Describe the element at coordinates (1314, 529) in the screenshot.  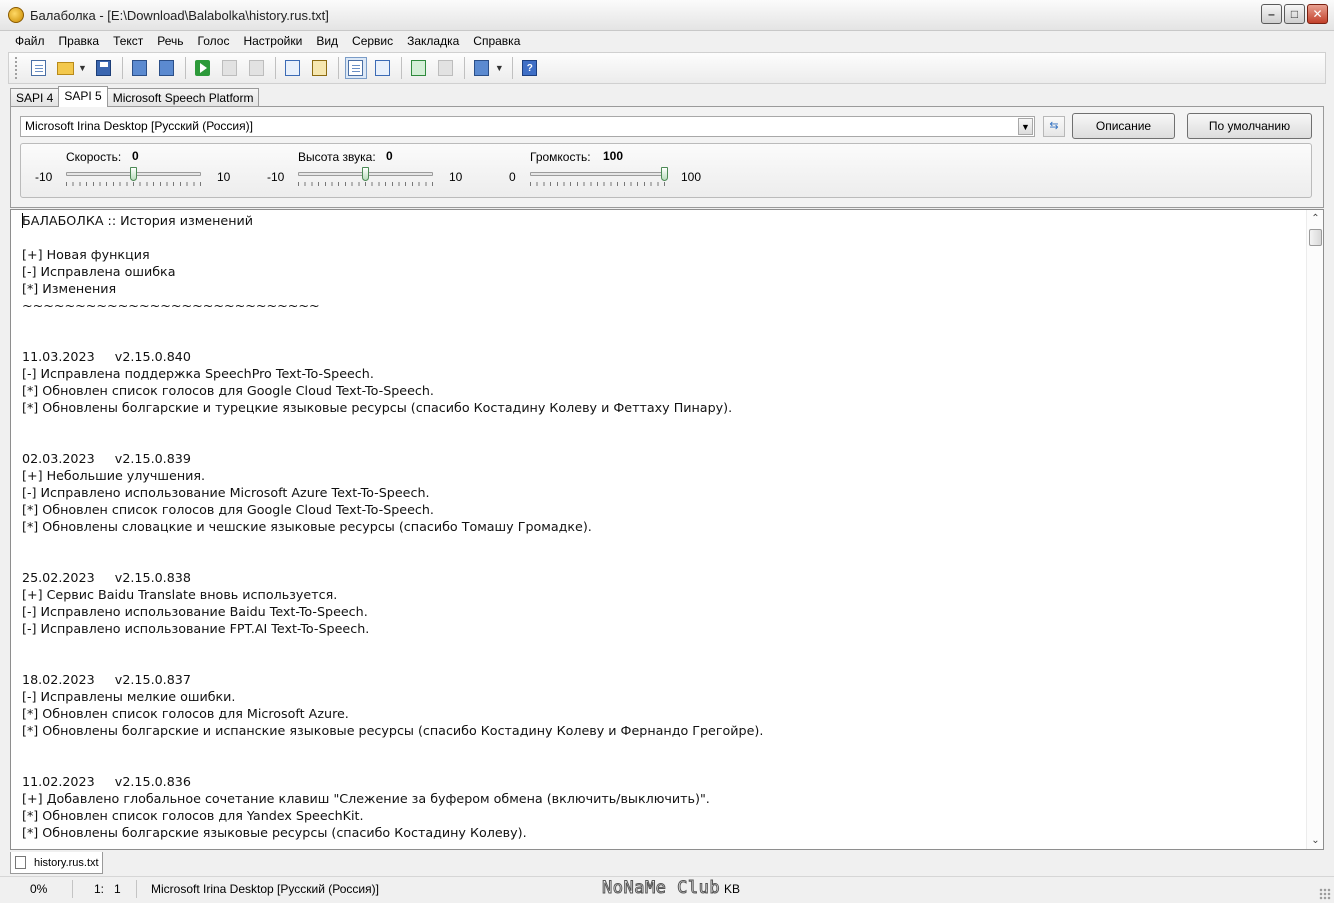
I see `vertical-scrollbar: ⌃ ⌄` at that location.